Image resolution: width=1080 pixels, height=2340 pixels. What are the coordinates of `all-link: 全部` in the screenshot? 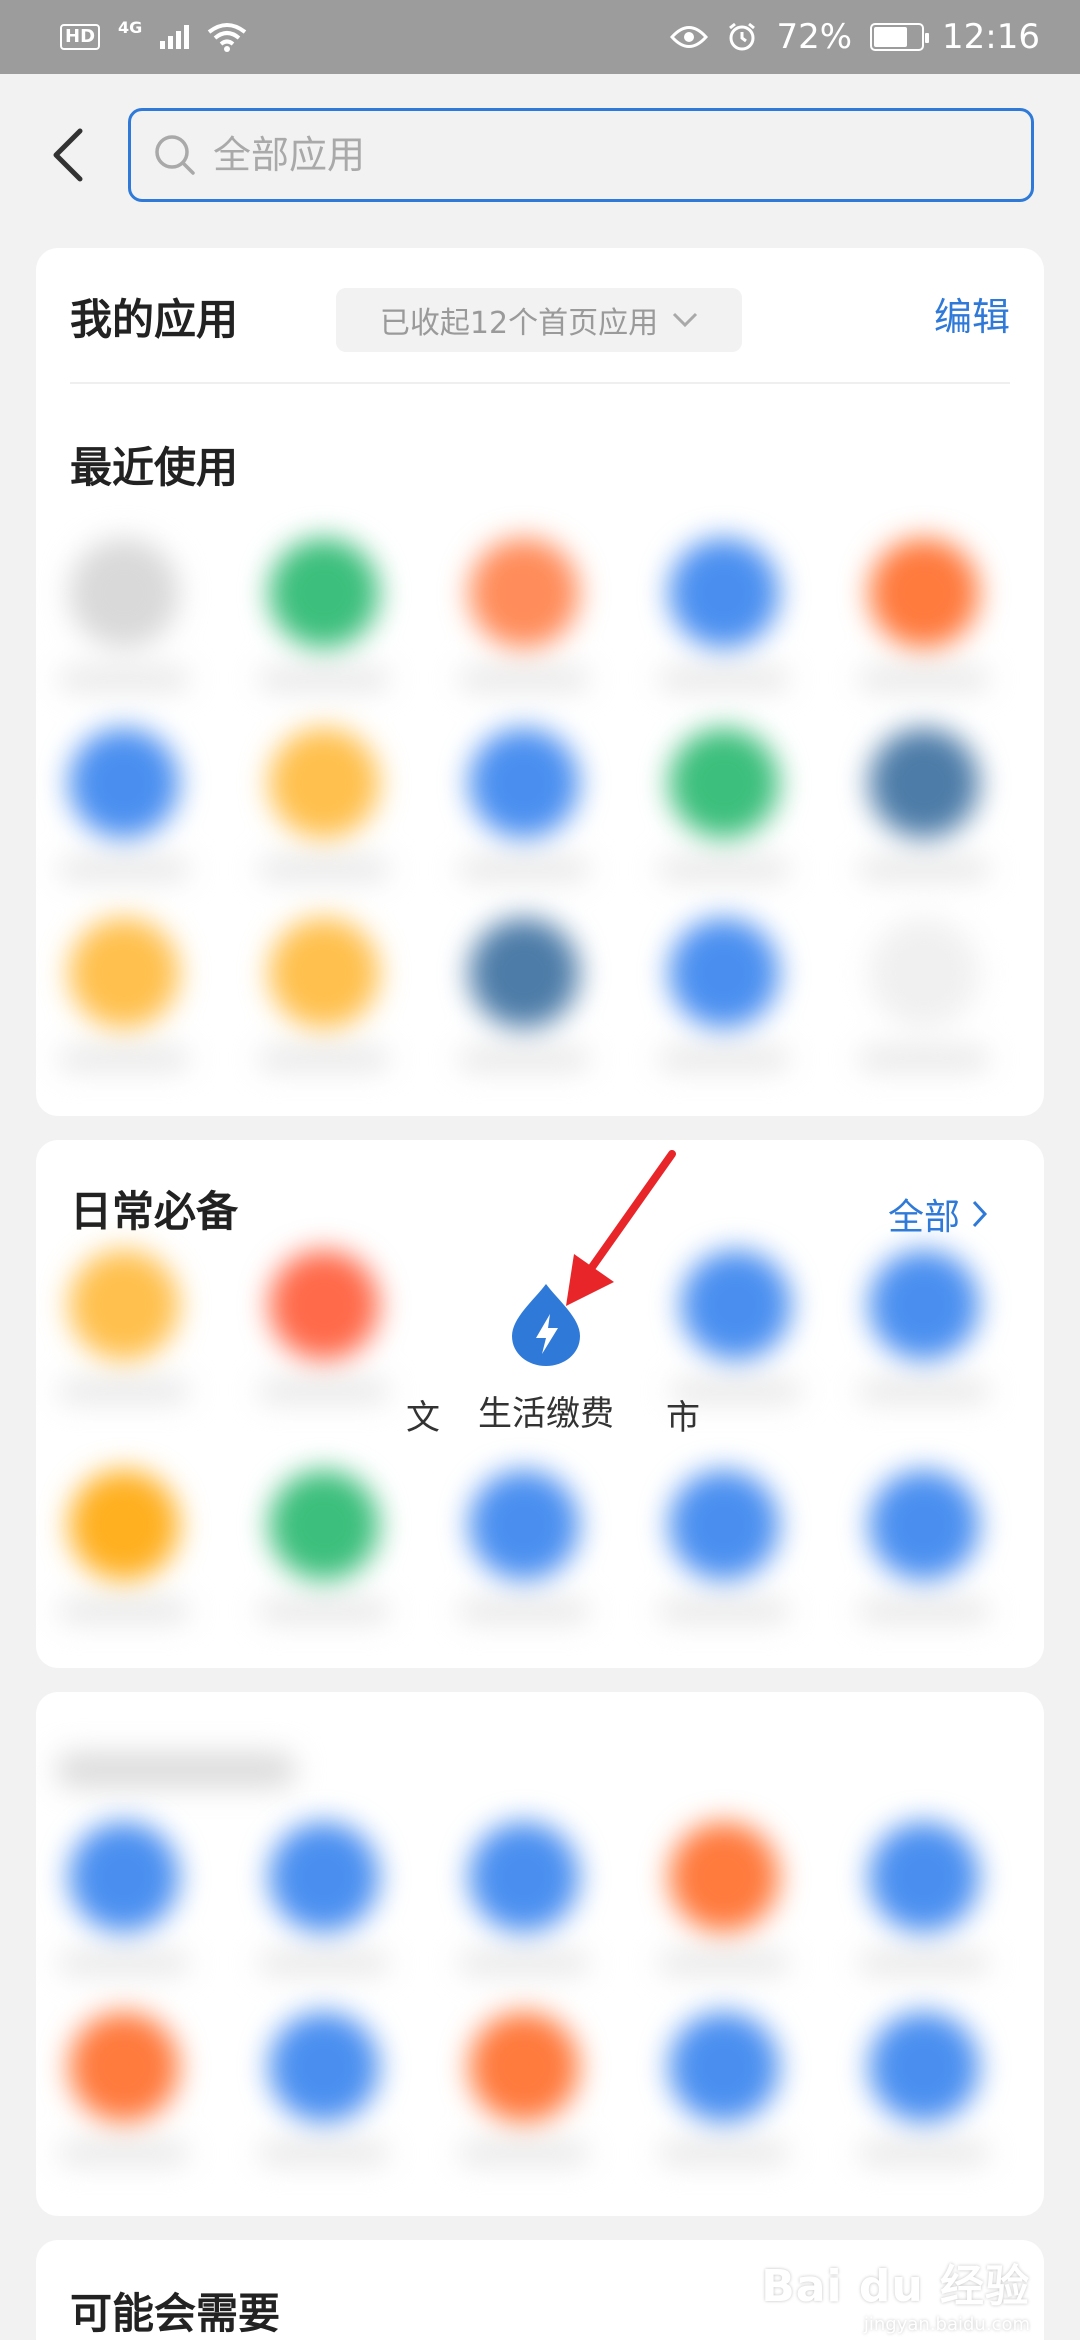 It's located at (938, 1214).